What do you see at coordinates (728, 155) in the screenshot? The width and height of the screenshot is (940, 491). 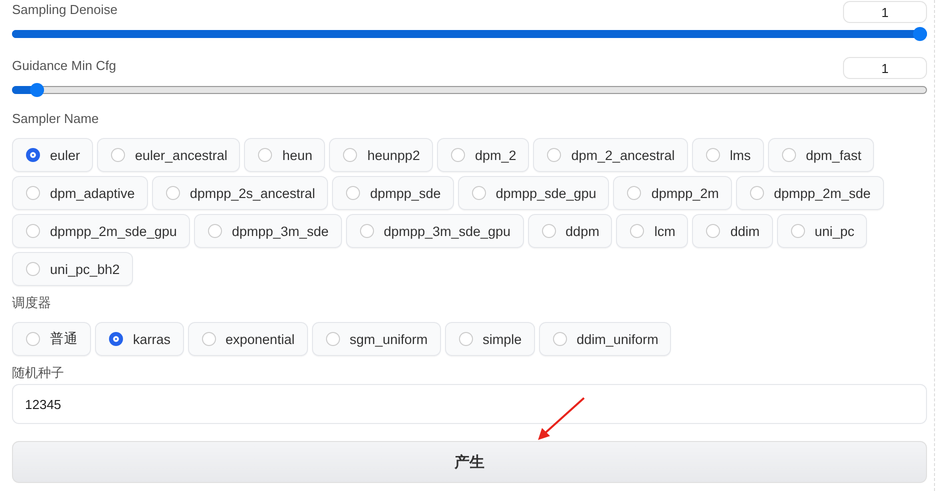 I see `radio-option: lms` at bounding box center [728, 155].